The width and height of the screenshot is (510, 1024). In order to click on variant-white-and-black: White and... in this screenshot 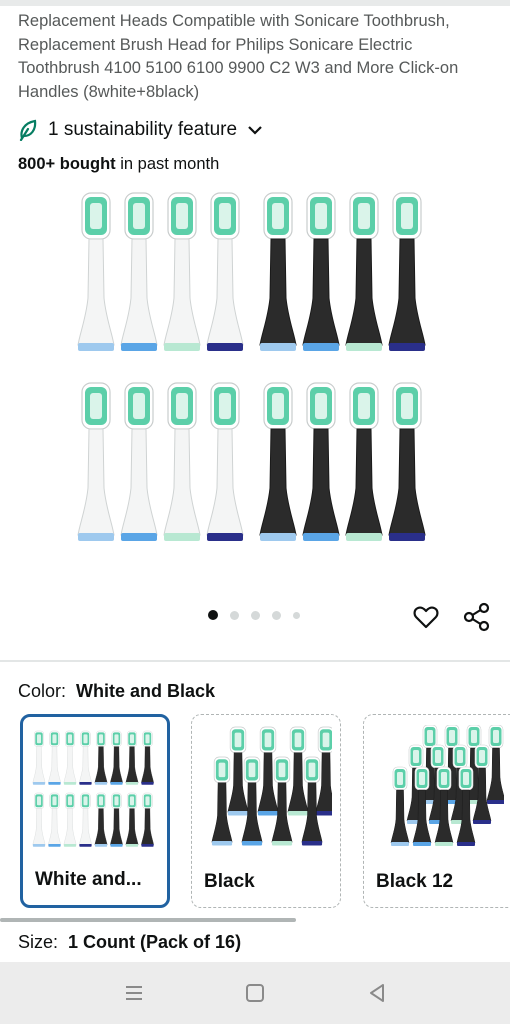, I will do `click(95, 811)`.